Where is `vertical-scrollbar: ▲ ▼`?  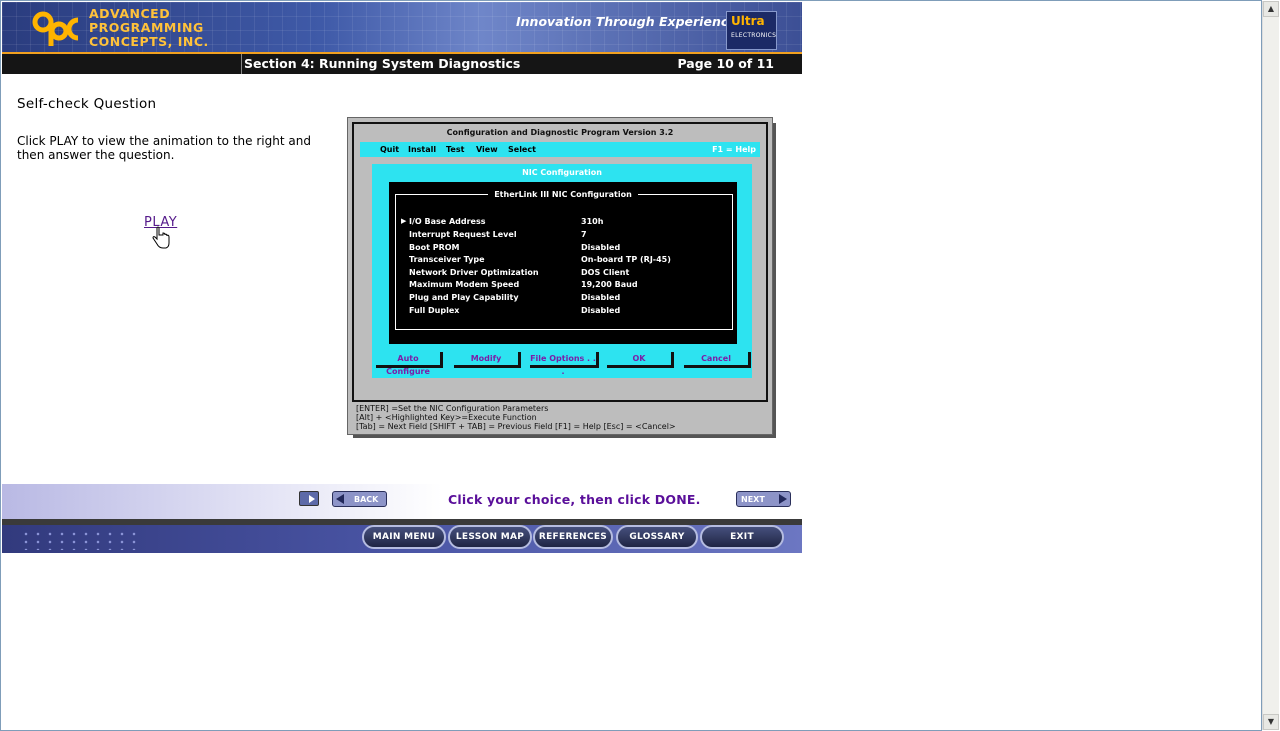 vertical-scrollbar: ▲ ▼ is located at coordinates (1270, 365).